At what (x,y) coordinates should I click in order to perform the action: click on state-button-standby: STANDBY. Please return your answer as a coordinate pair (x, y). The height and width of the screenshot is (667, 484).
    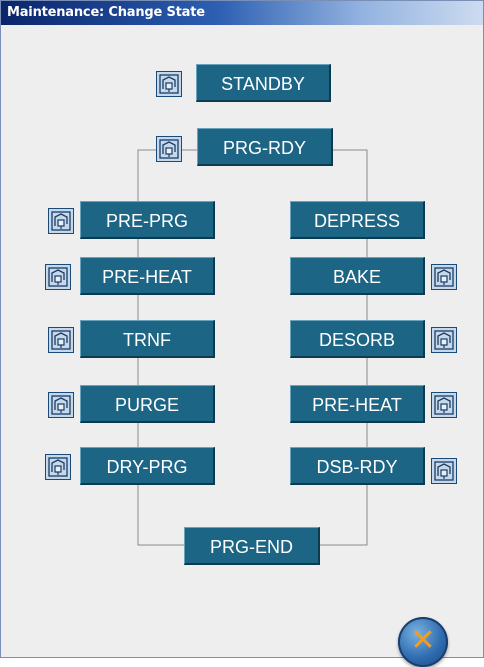
    Looking at the image, I should click on (263, 83).